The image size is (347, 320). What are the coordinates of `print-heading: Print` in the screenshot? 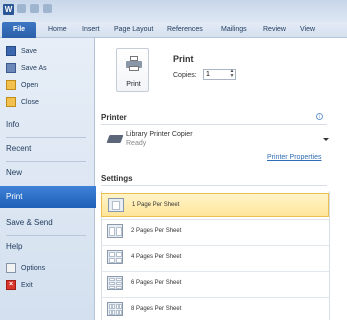 It's located at (183, 59).